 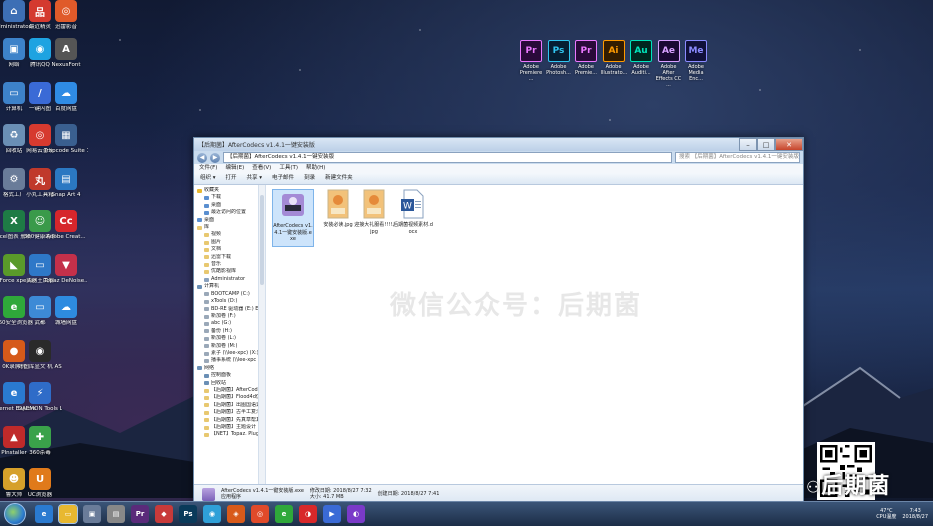 What do you see at coordinates (915, 517) in the screenshot?
I see `clock-date: 2018/8/27` at bounding box center [915, 517].